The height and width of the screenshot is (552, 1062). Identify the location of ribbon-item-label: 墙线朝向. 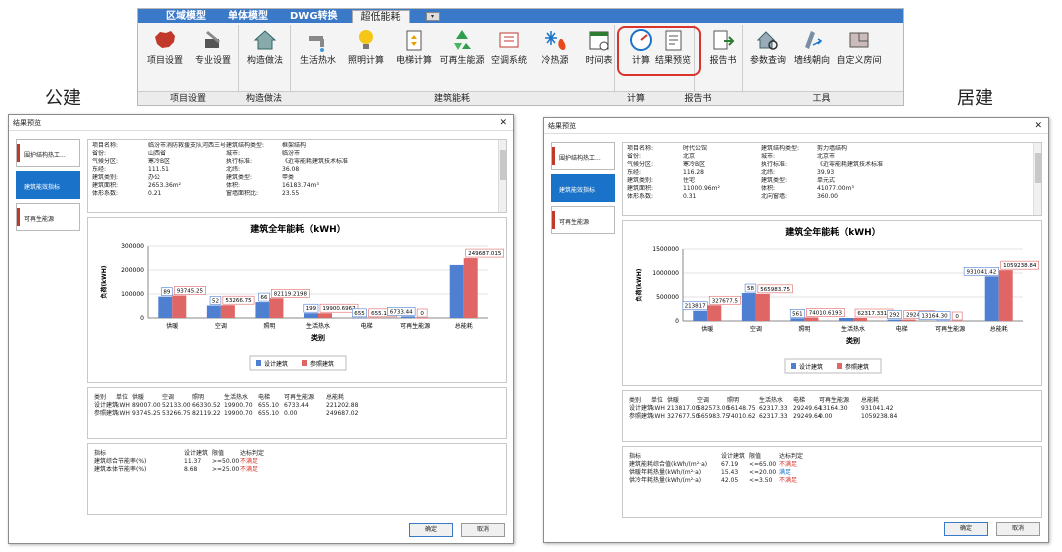
(811, 61).